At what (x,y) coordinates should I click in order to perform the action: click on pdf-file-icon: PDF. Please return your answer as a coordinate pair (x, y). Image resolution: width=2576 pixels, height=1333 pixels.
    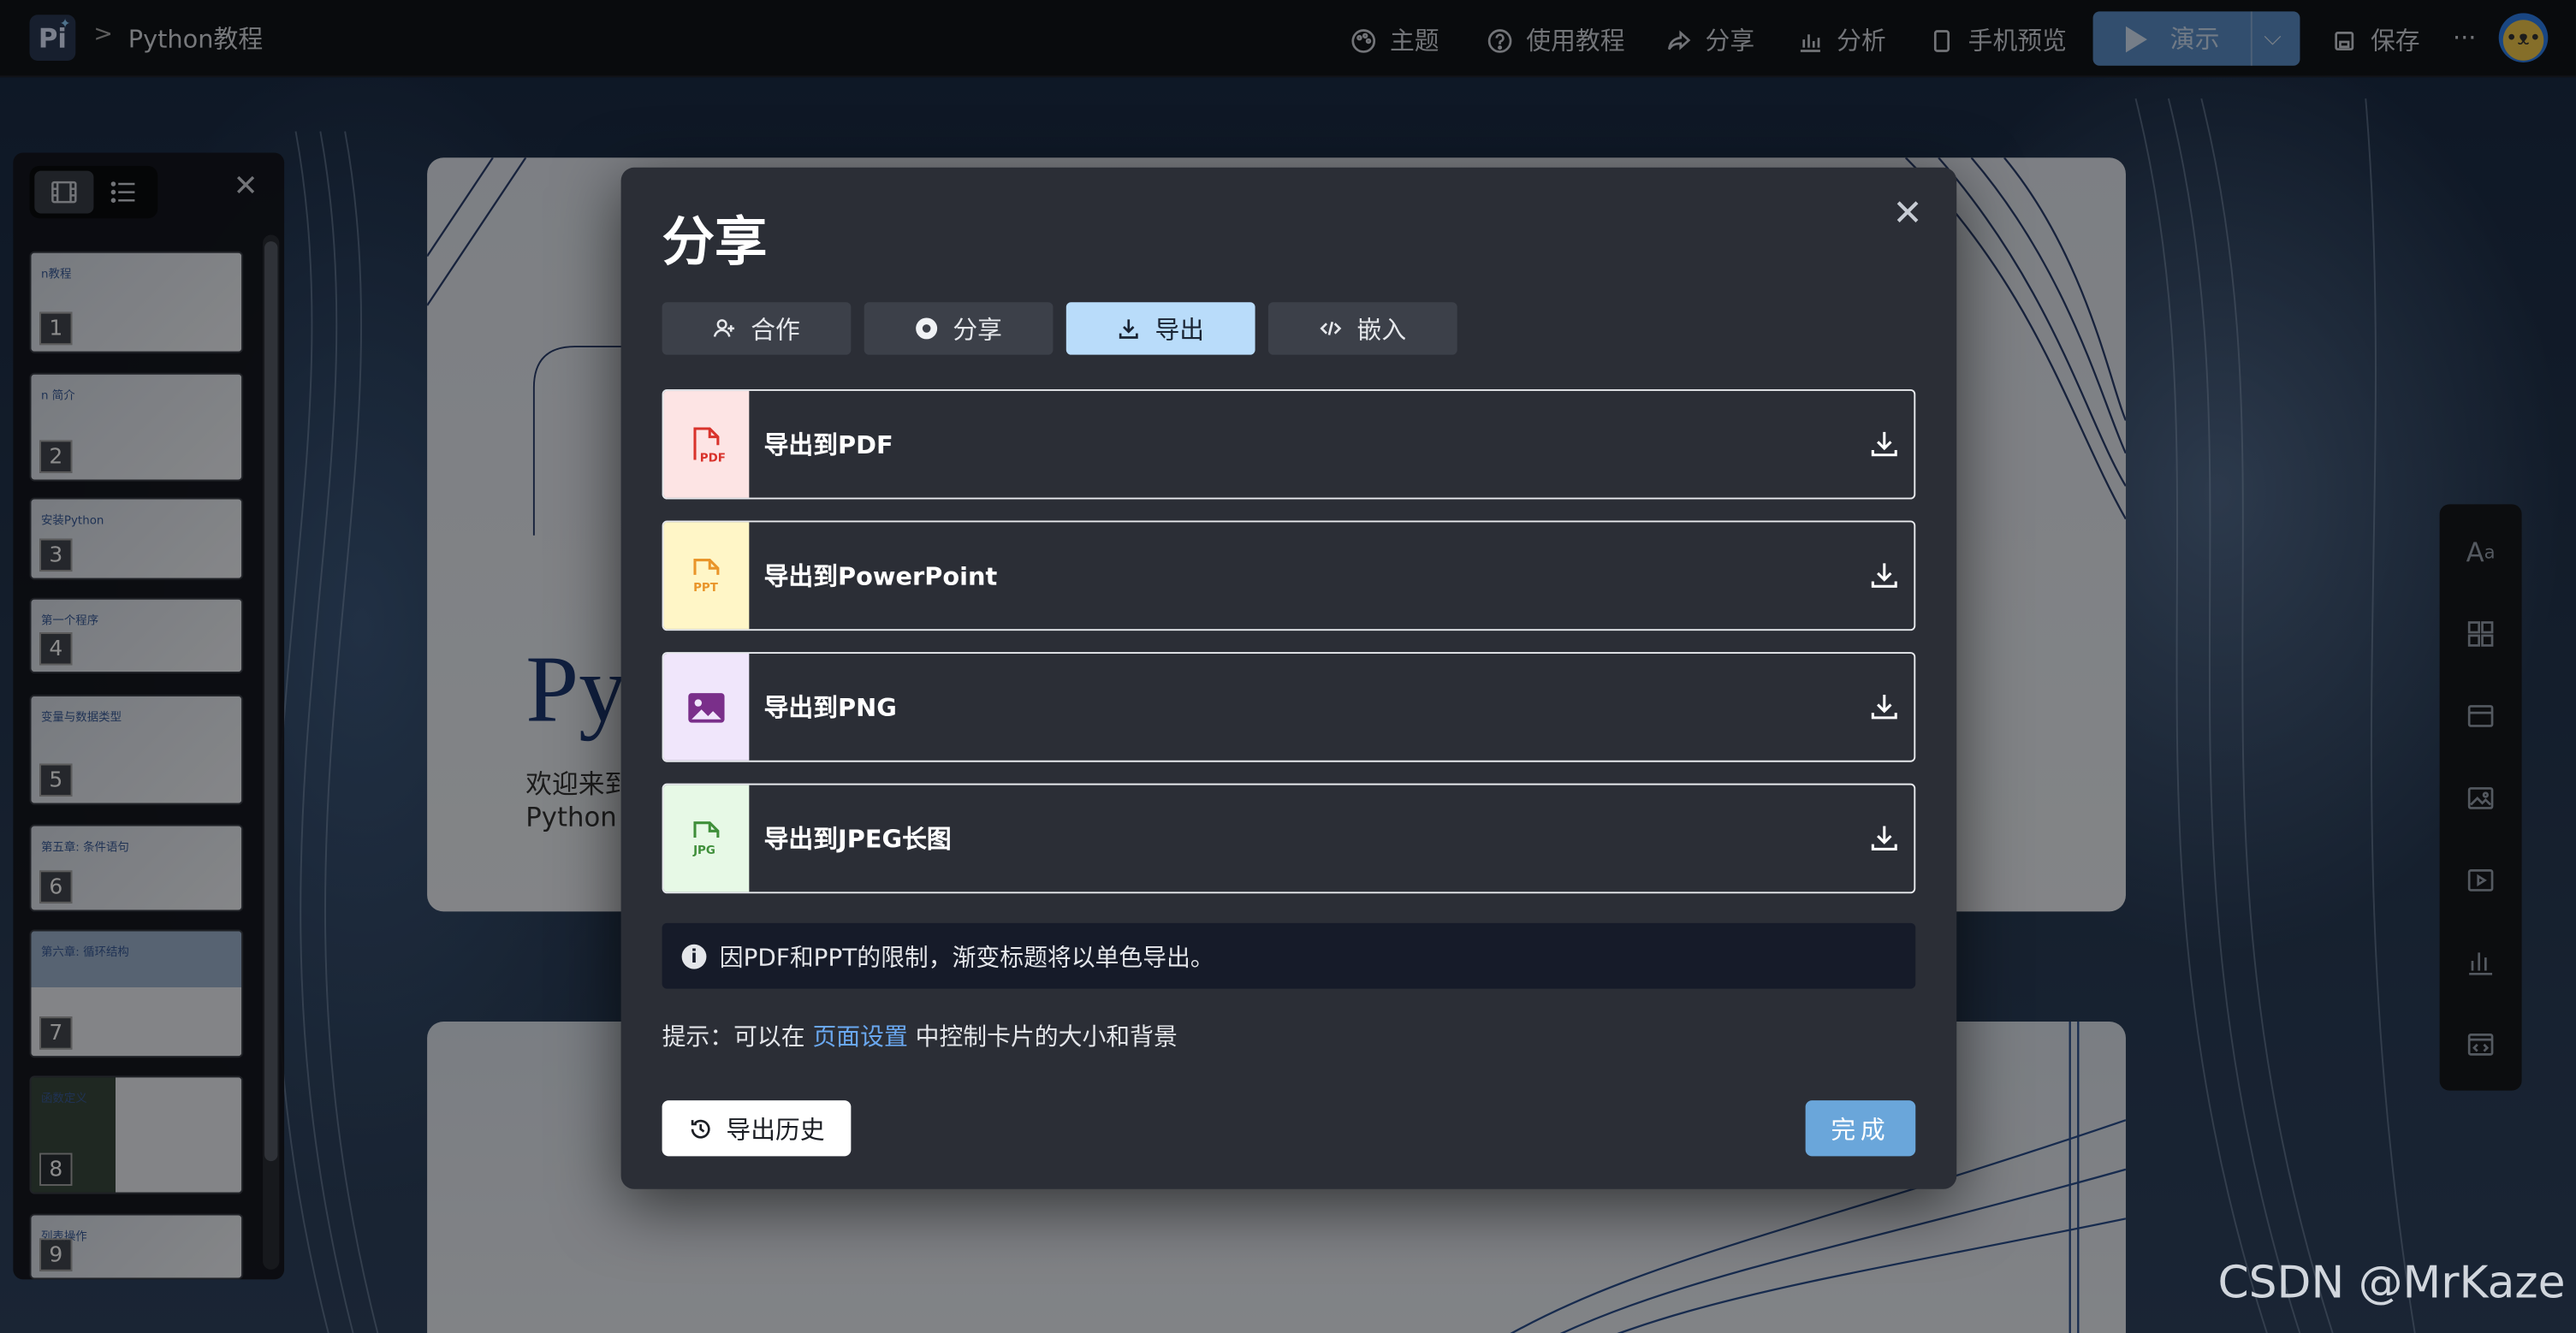
    Looking at the image, I should click on (706, 444).